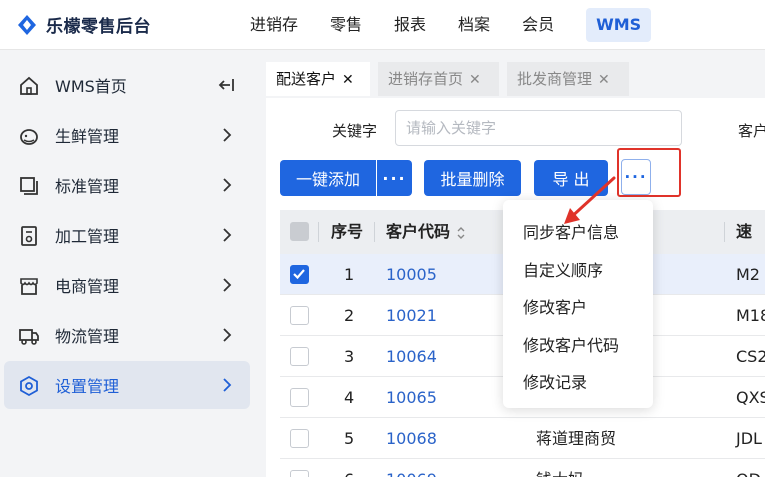 Image resolution: width=765 pixels, height=477 pixels. I want to click on sidebar-item-label: 电商管理, so click(87, 286).